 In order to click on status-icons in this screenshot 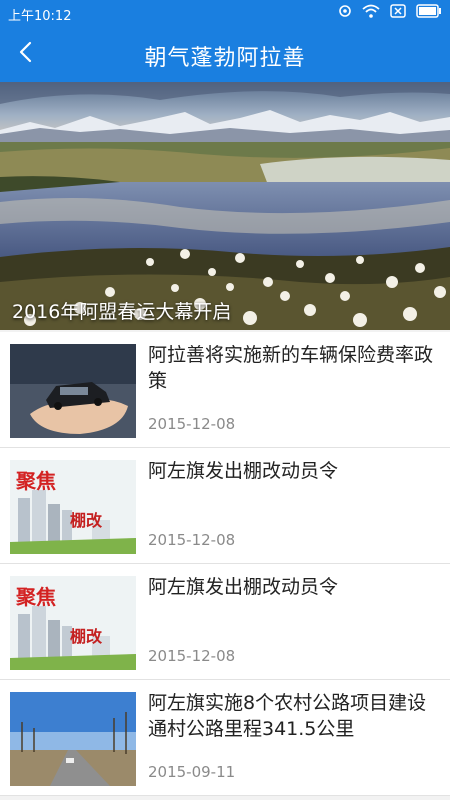, I will do `click(390, 13)`.